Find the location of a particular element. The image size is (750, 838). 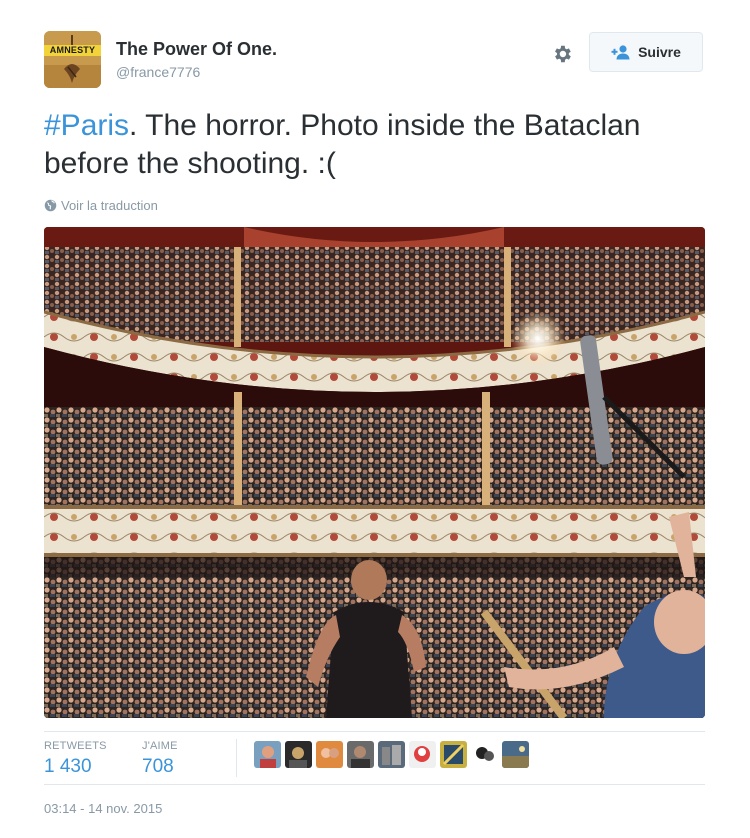

author-display-name: The Power Of One. is located at coordinates (196, 49).